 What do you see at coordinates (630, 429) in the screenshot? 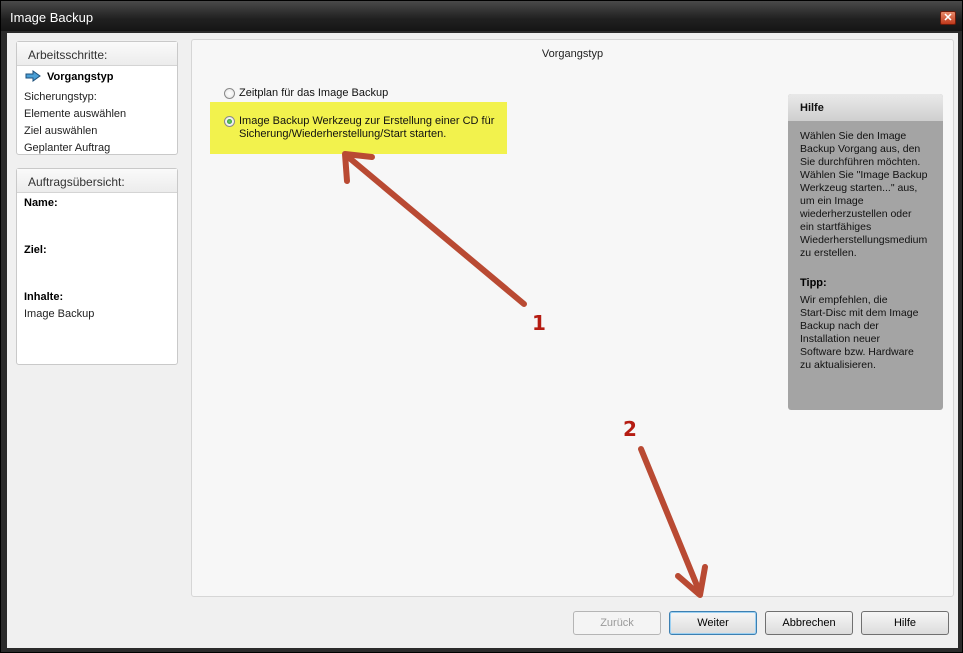
I see `annotation-label-2: 2` at bounding box center [630, 429].